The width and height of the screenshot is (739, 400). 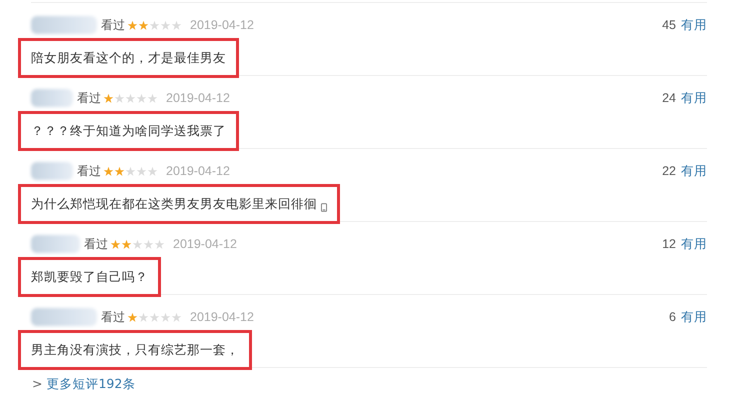 I want to click on comment-text: 男主角没有演技，只有综艺那一套，, so click(x=135, y=350).